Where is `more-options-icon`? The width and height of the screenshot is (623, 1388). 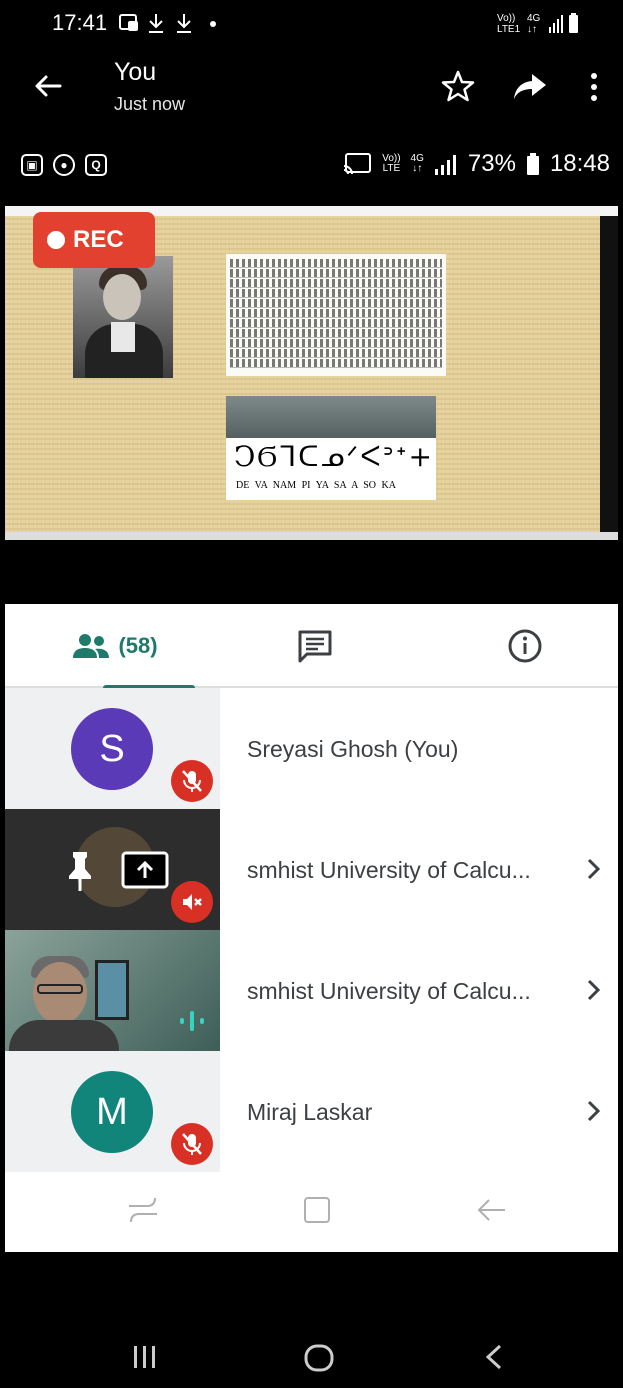 more-options-icon is located at coordinates (594, 87).